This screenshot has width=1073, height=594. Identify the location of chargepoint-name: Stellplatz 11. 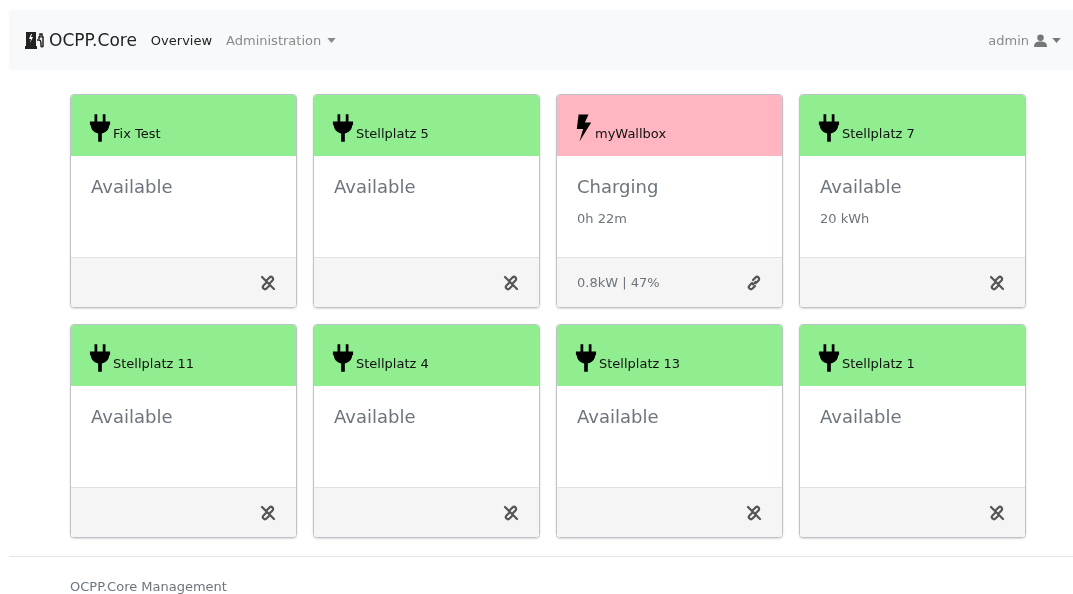
(153, 363).